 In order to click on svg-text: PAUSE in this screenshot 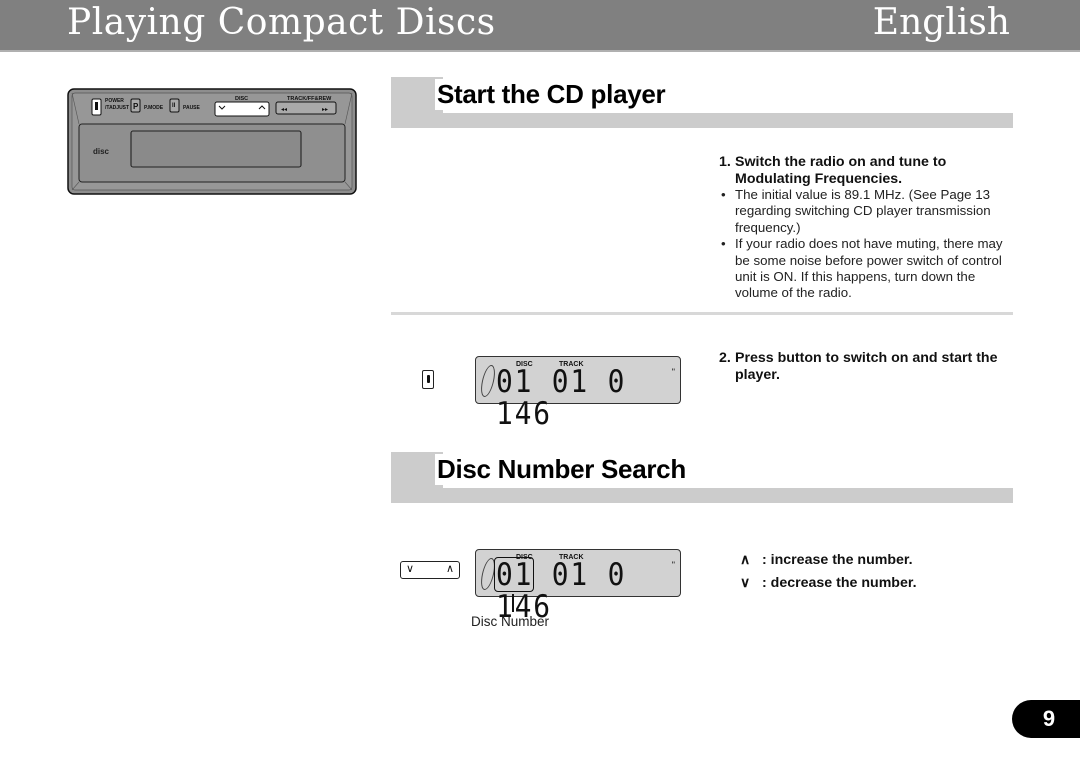, I will do `click(192, 108)`.